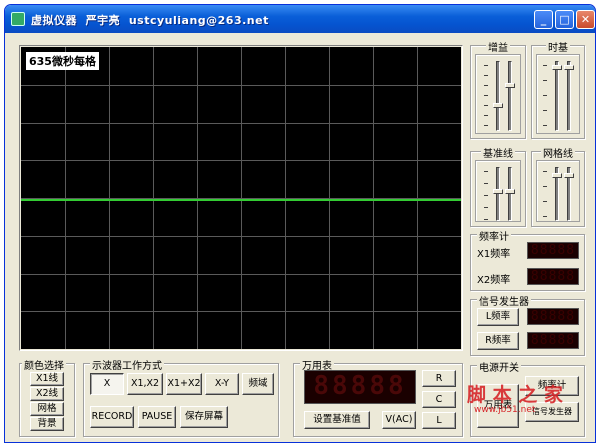 This screenshot has width=600, height=447. I want to click on r-freq-display: 88888, so click(553, 340).